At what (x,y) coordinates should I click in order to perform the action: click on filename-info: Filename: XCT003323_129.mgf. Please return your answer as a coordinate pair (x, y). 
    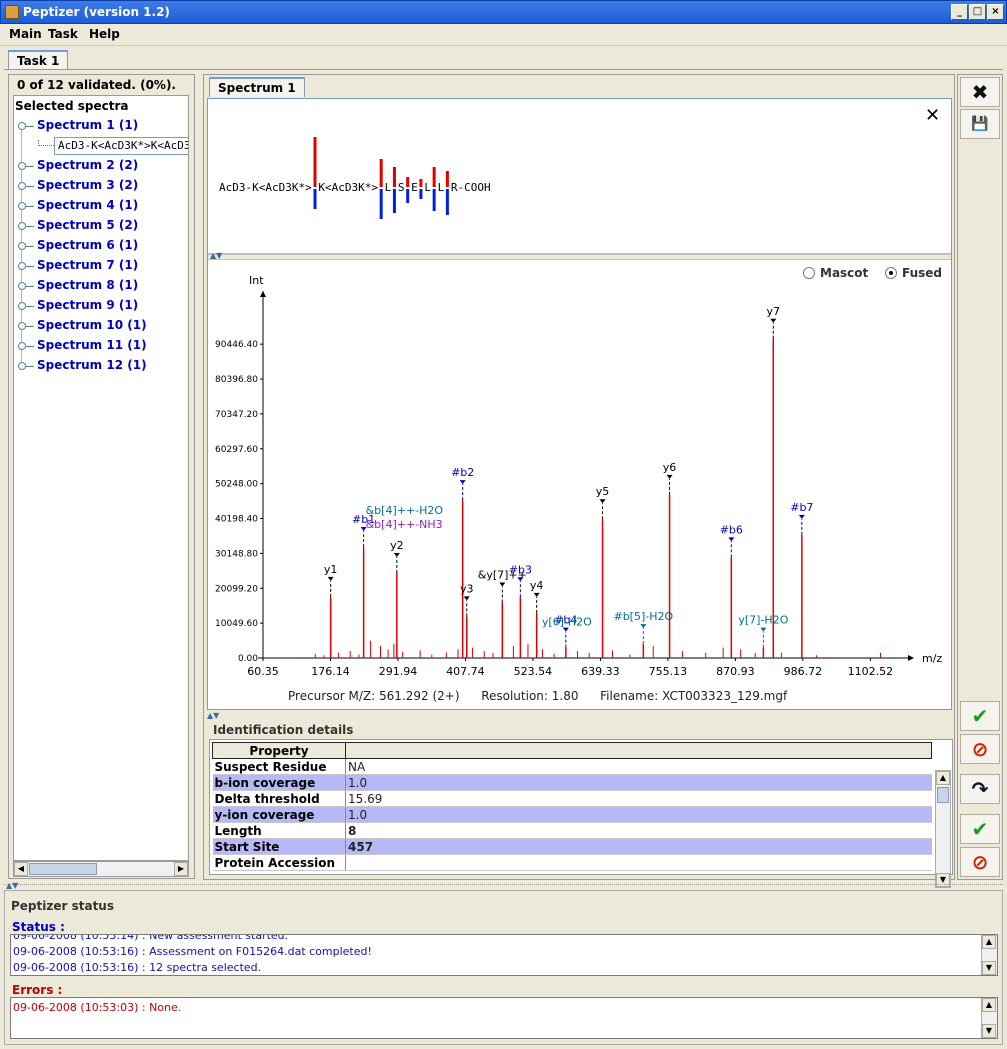
    Looking at the image, I should click on (694, 696).